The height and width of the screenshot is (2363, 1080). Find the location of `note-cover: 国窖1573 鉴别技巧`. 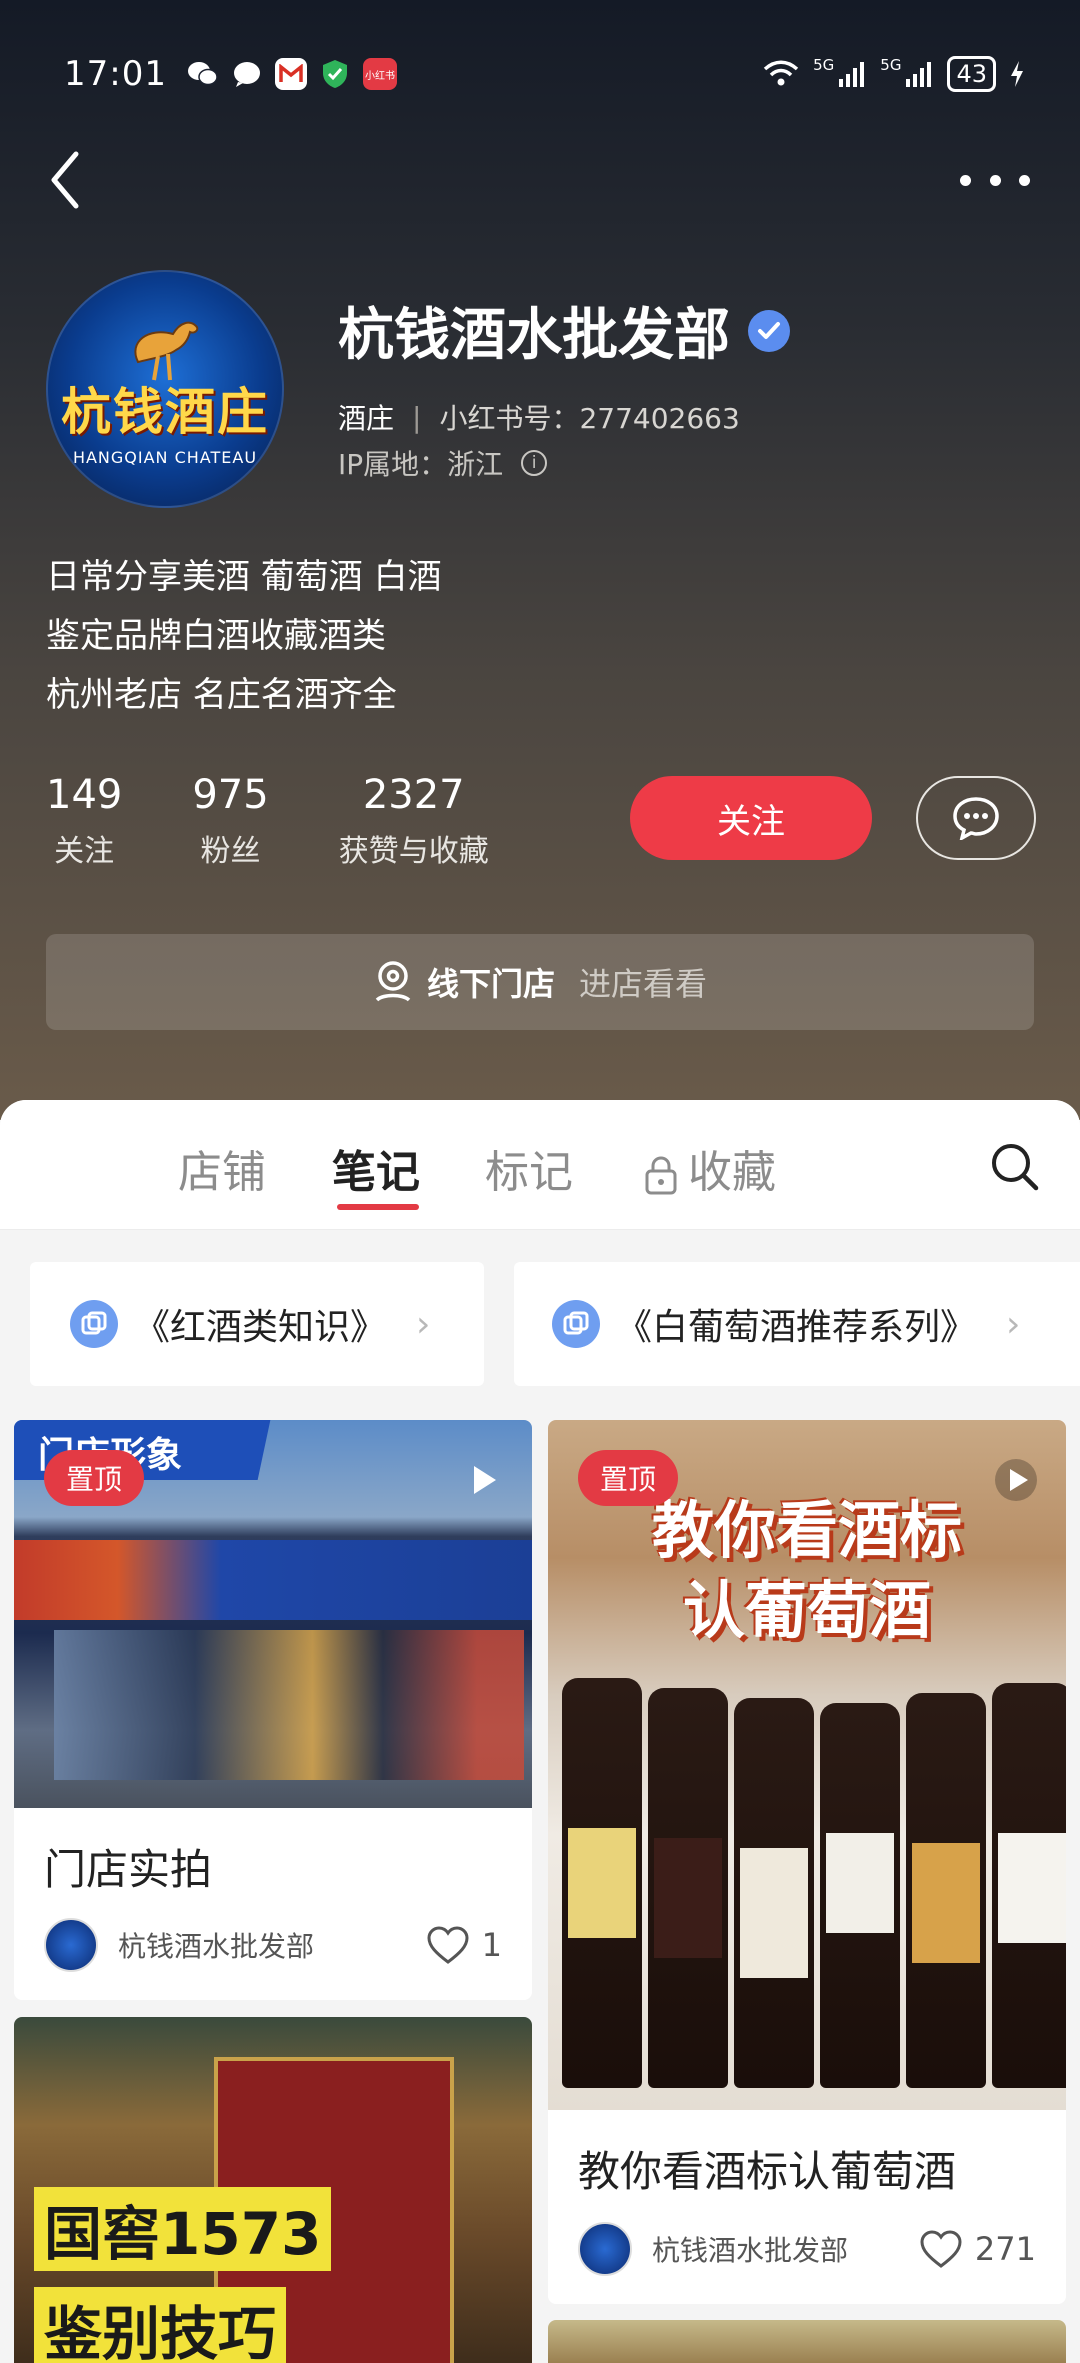

note-cover: 国窖1573 鉴别技巧 is located at coordinates (273, 2190).